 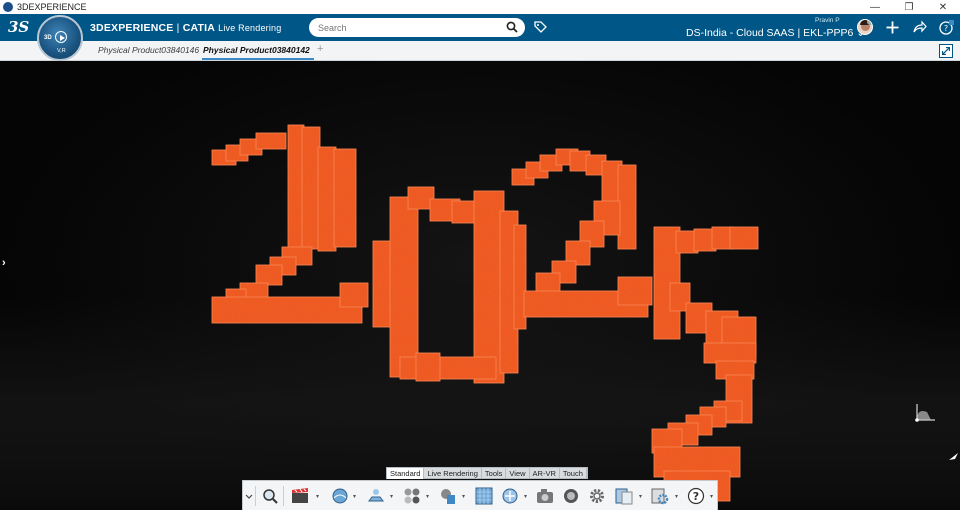 I want to click on window-titlebar: 3DEXPERIENCE — ❐ ✕, so click(x=480, y=7).